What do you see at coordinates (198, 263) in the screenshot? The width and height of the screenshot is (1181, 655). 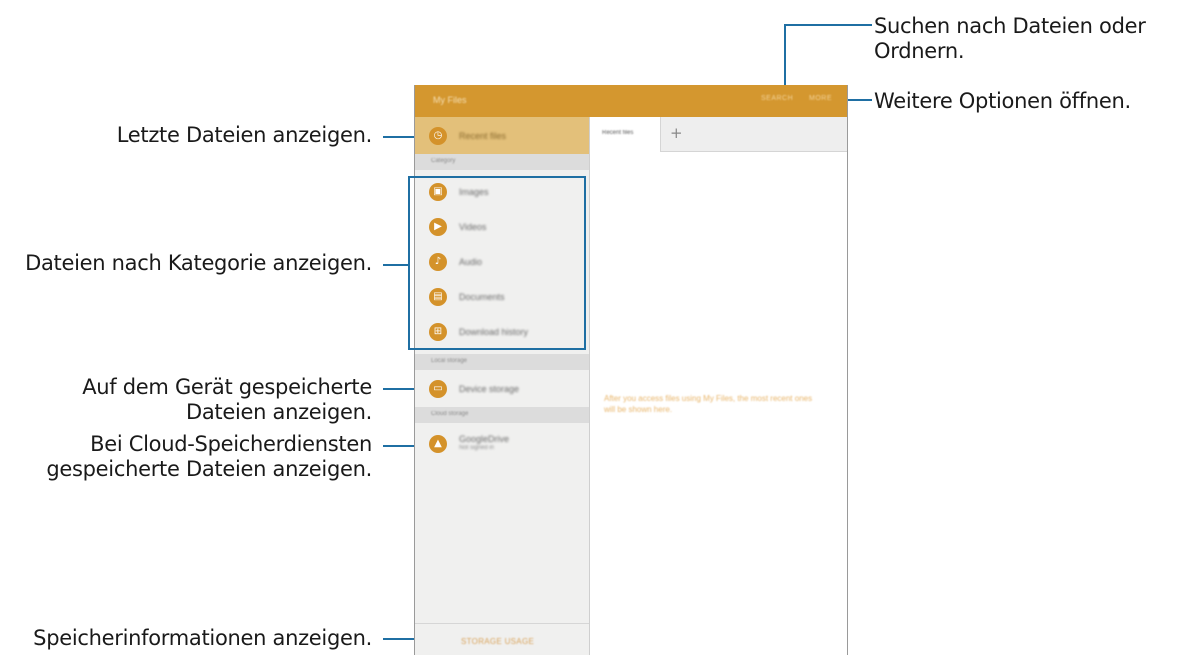 I see `callout-category: Dateien nach Kategorie anzeigen.` at bounding box center [198, 263].